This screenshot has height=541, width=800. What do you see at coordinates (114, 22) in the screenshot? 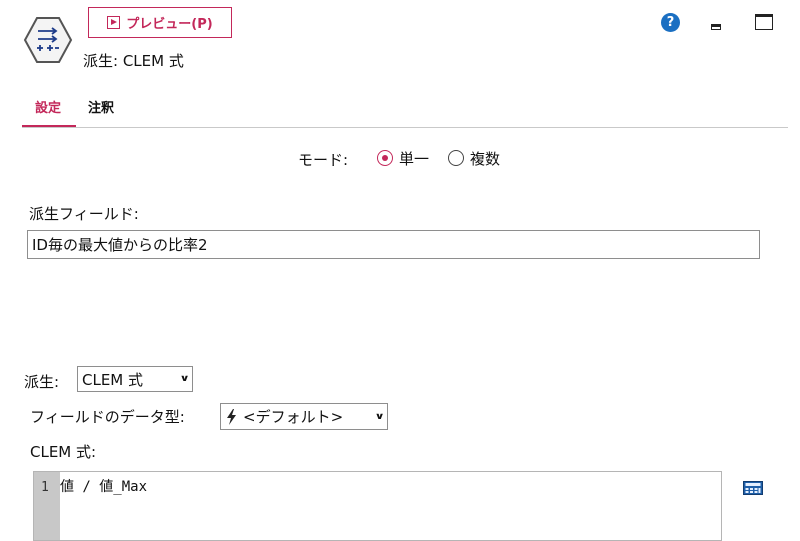
I see `play-icon` at bounding box center [114, 22].